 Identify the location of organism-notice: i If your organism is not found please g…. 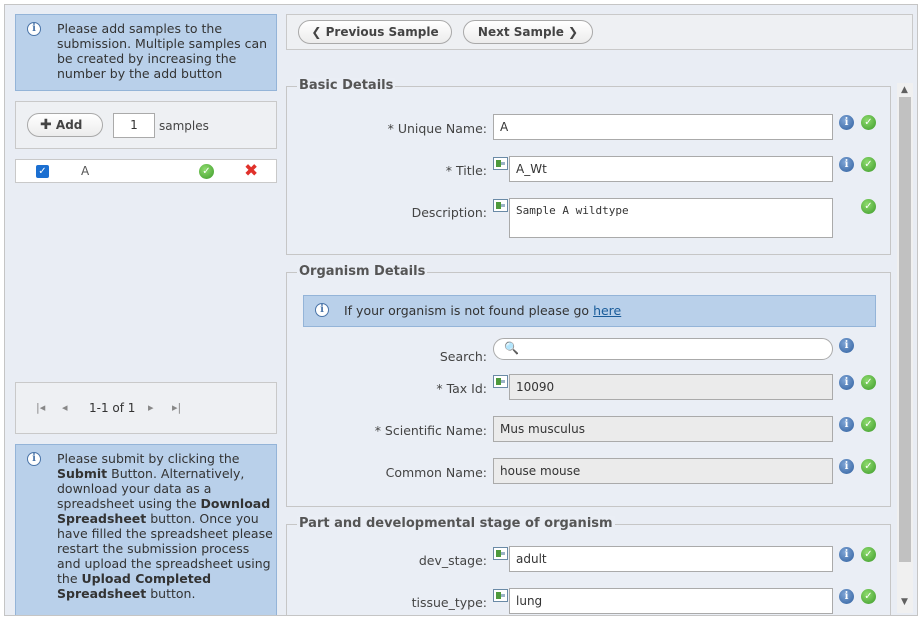
(589, 311).